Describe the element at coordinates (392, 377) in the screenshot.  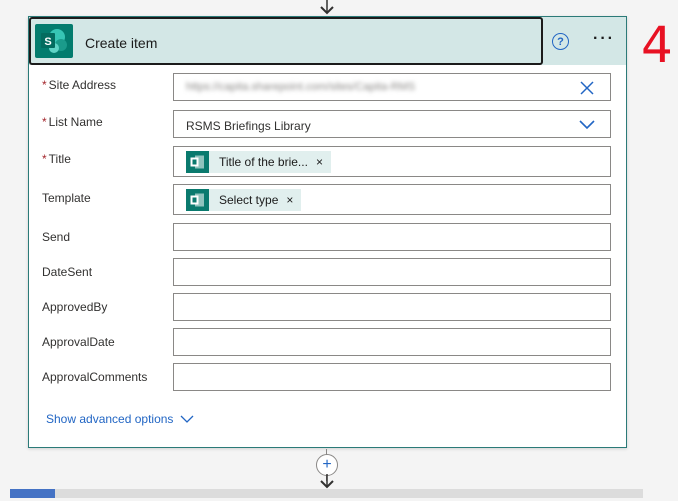
I see `approval-comments-field` at that location.